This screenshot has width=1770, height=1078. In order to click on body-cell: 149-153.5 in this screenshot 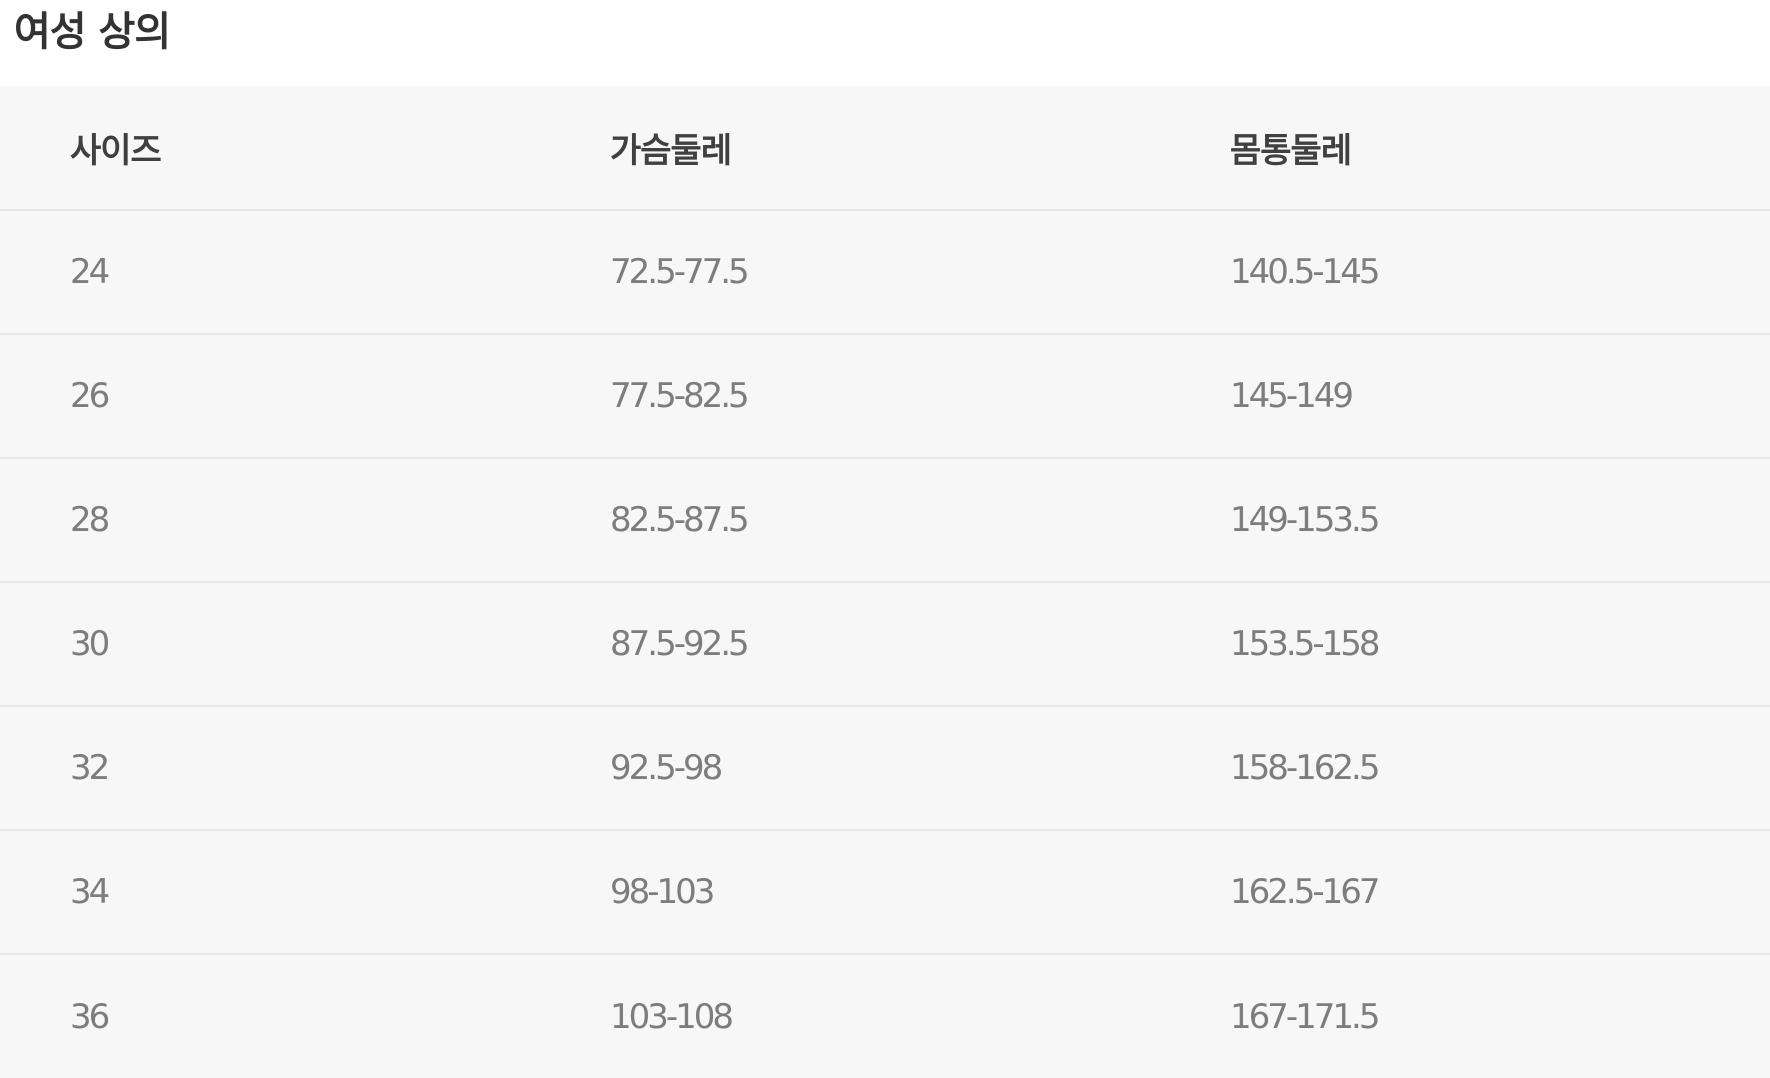, I will do `click(1500, 520)`.